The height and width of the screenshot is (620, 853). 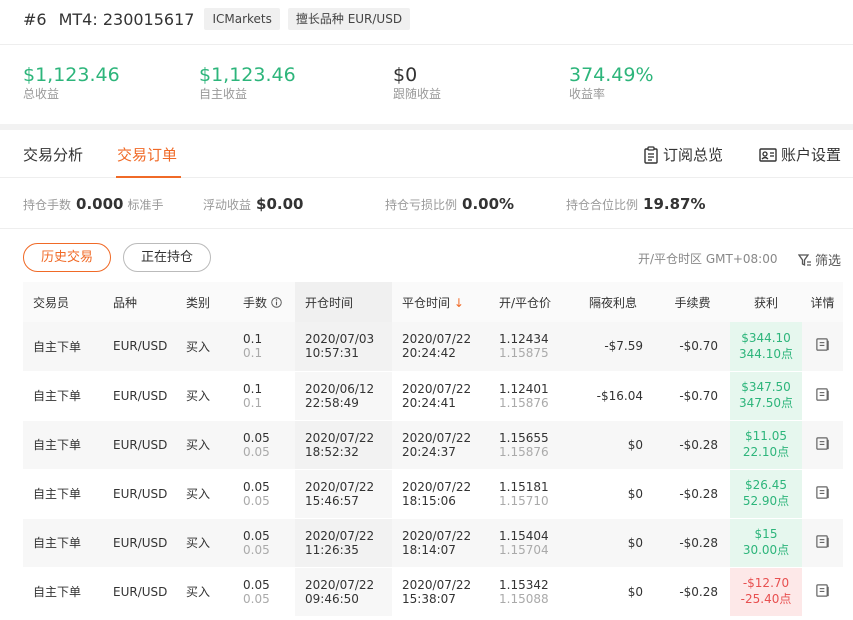 I want to click on position-label: 持仓合位比例, so click(x=602, y=205).